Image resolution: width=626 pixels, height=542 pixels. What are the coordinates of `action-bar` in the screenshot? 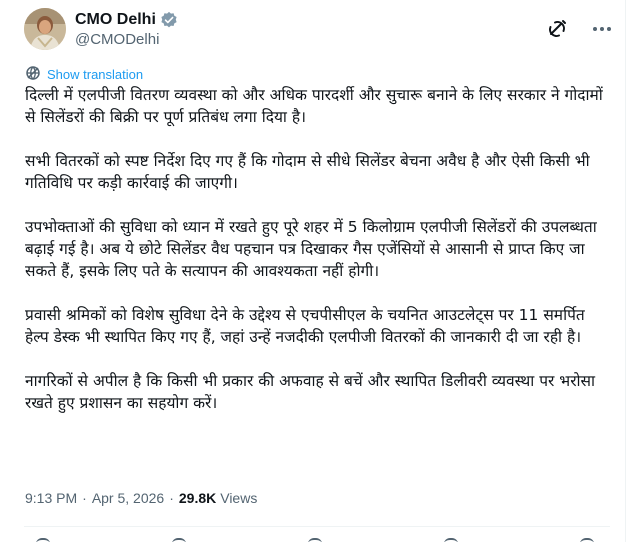 It's located at (317, 539).